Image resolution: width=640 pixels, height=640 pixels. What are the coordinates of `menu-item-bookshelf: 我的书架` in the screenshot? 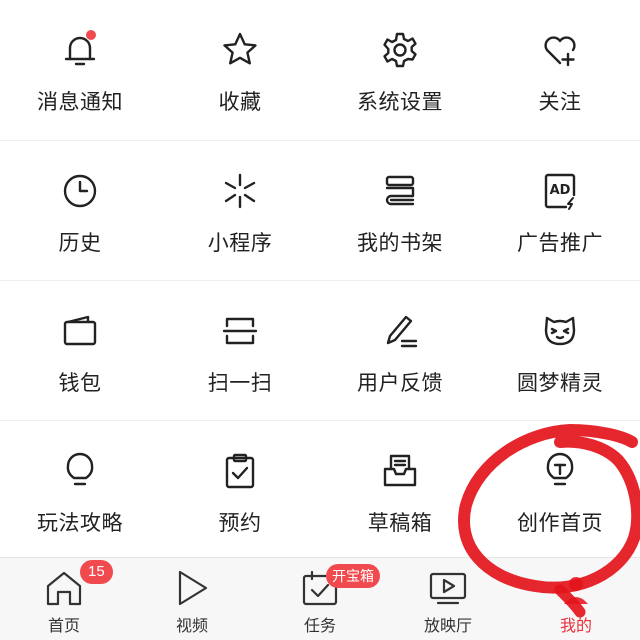 It's located at (400, 211).